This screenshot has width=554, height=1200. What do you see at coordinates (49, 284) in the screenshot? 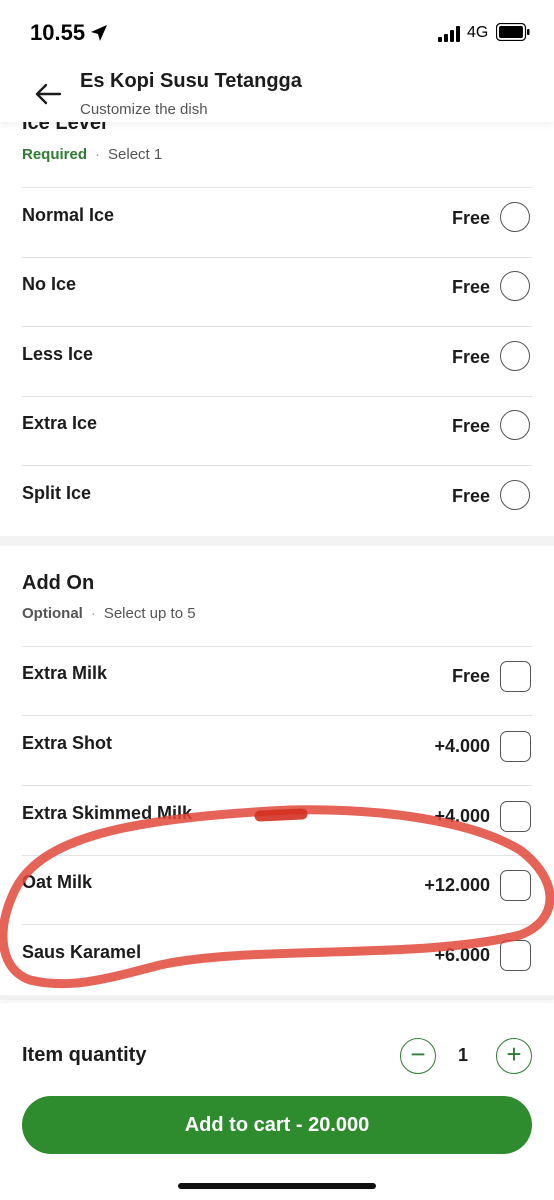
I see `option-label: No Ice` at bounding box center [49, 284].